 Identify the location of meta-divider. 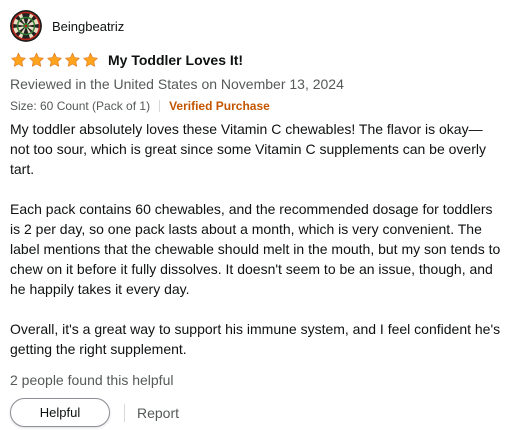
(160, 106).